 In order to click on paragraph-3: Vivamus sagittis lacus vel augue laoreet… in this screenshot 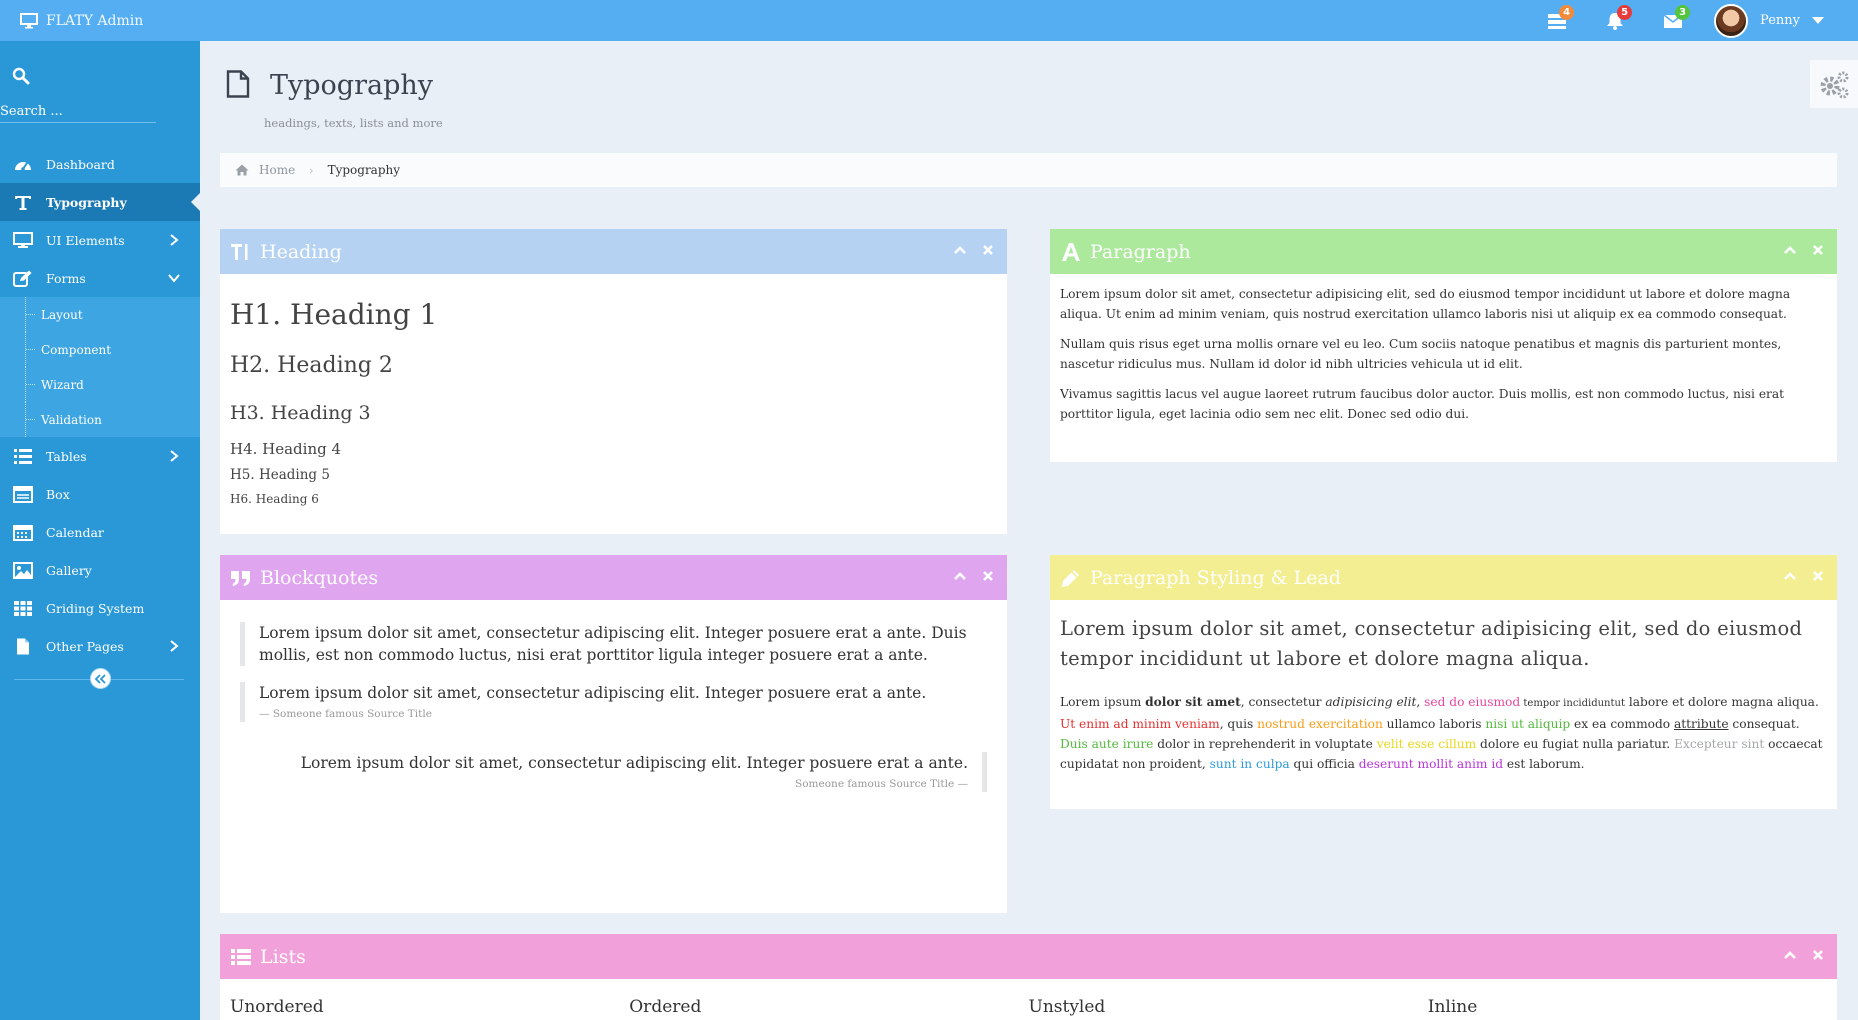, I will do `click(1422, 404)`.